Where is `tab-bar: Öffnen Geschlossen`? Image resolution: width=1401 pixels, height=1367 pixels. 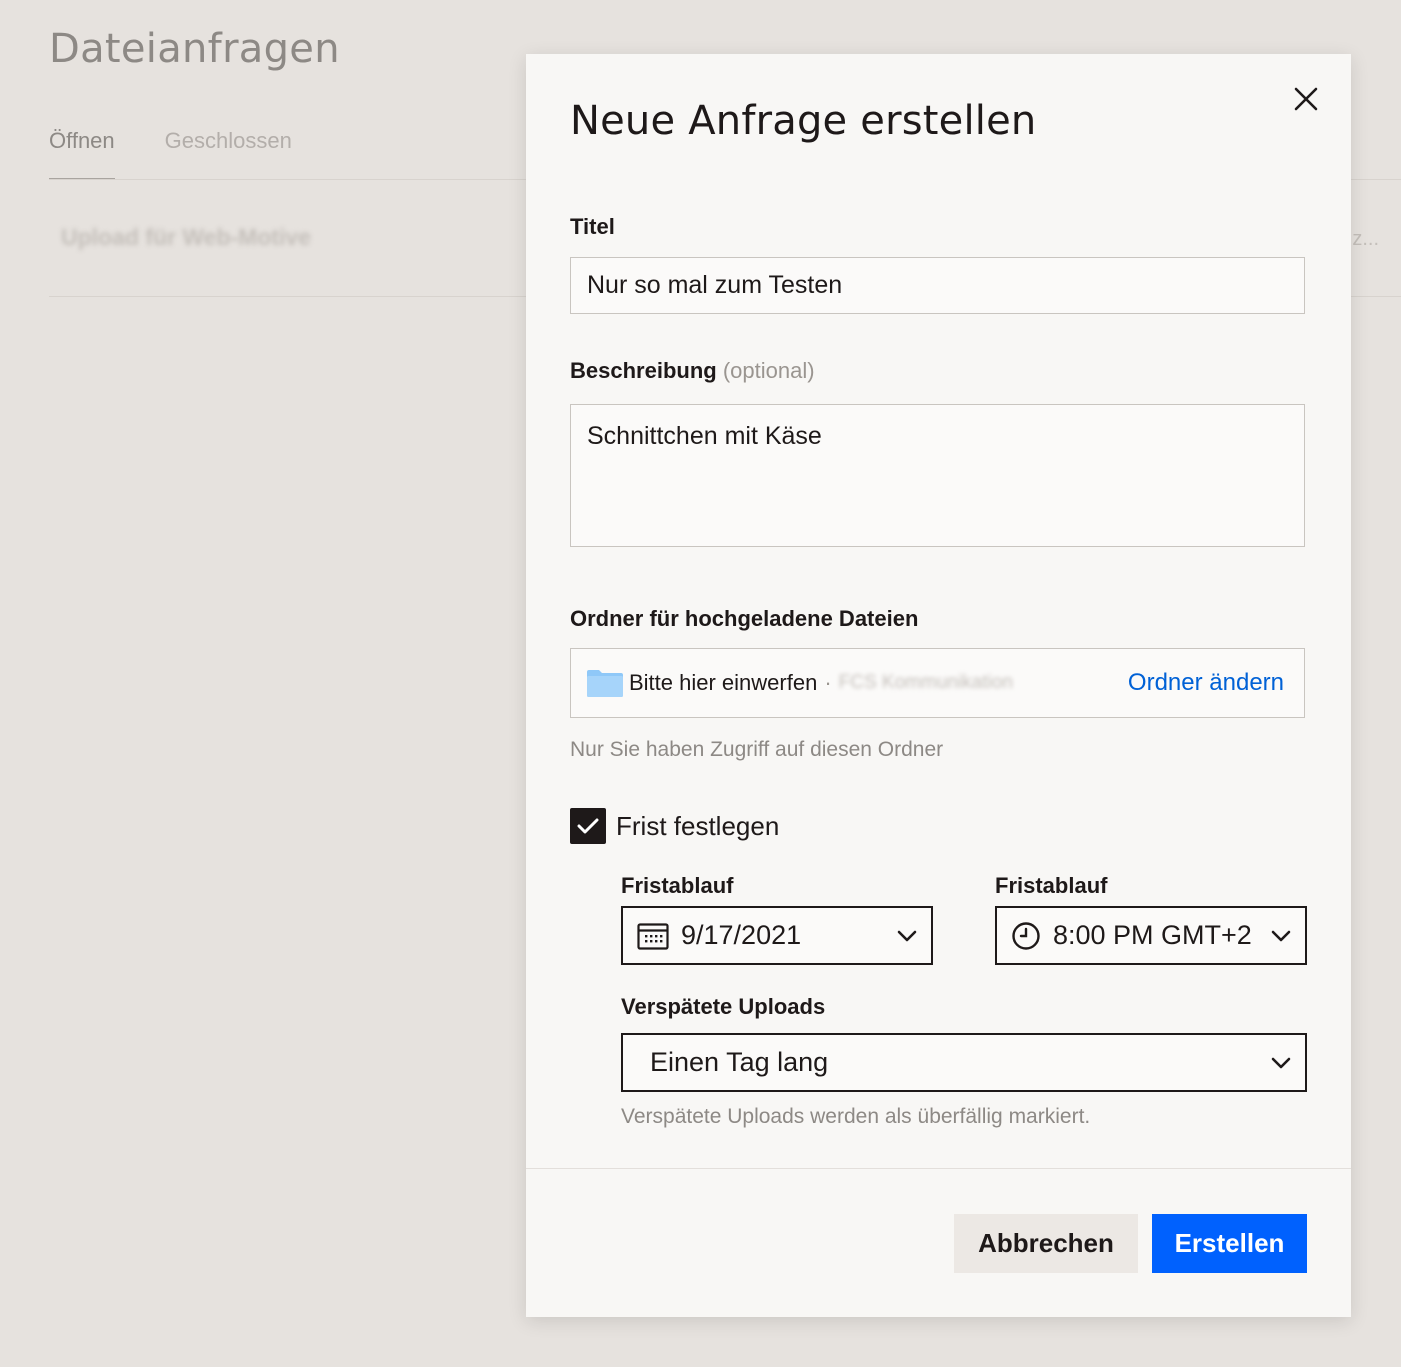 tab-bar: Öffnen Geschlossen is located at coordinates (170, 154).